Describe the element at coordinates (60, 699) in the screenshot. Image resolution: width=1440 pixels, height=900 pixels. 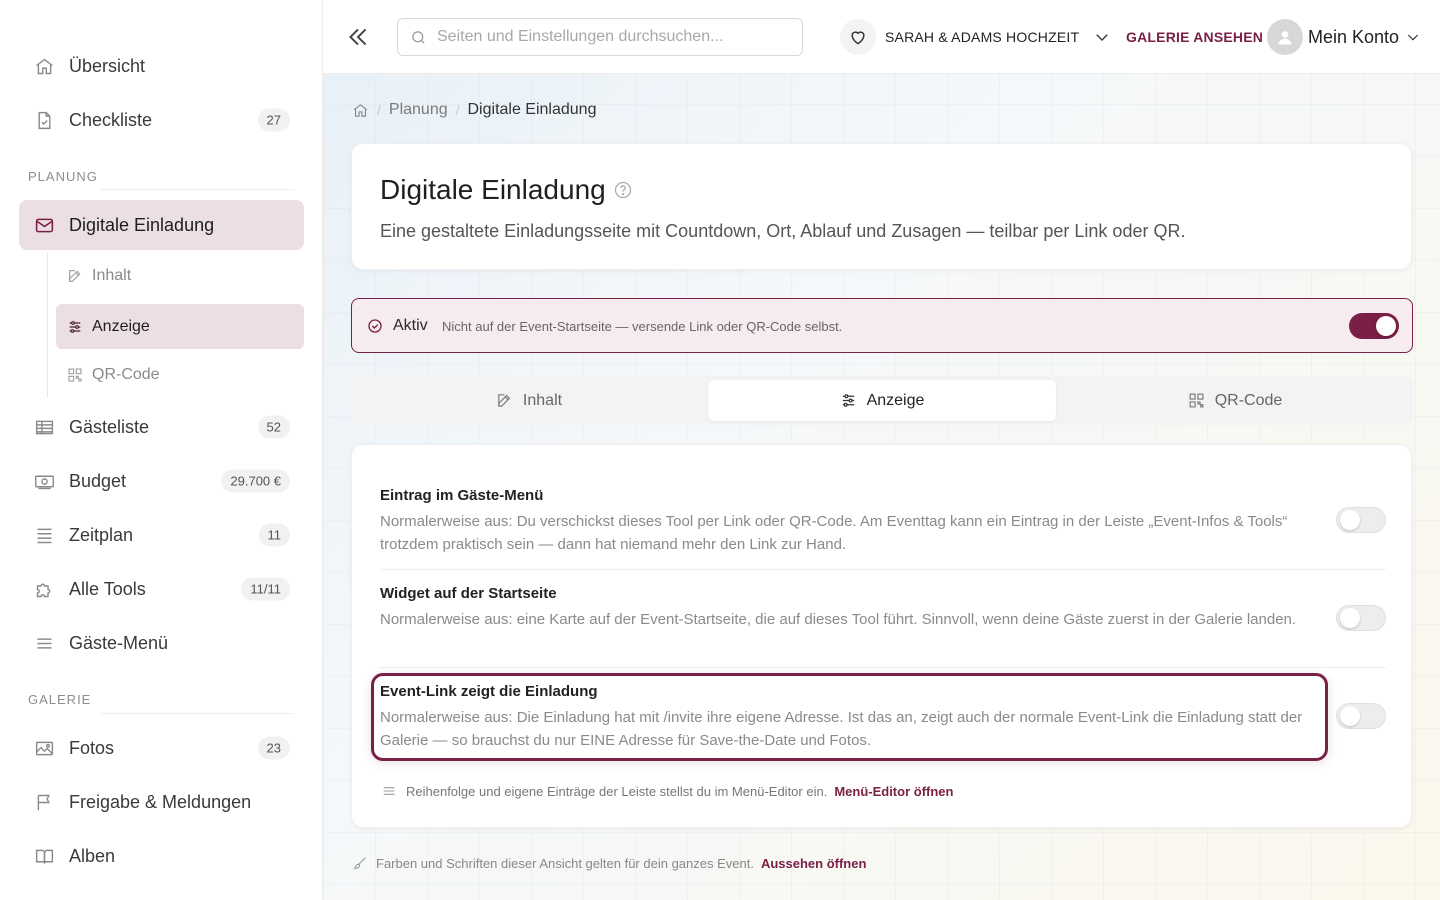
I see `section-label-gallery: GALERIE` at that location.